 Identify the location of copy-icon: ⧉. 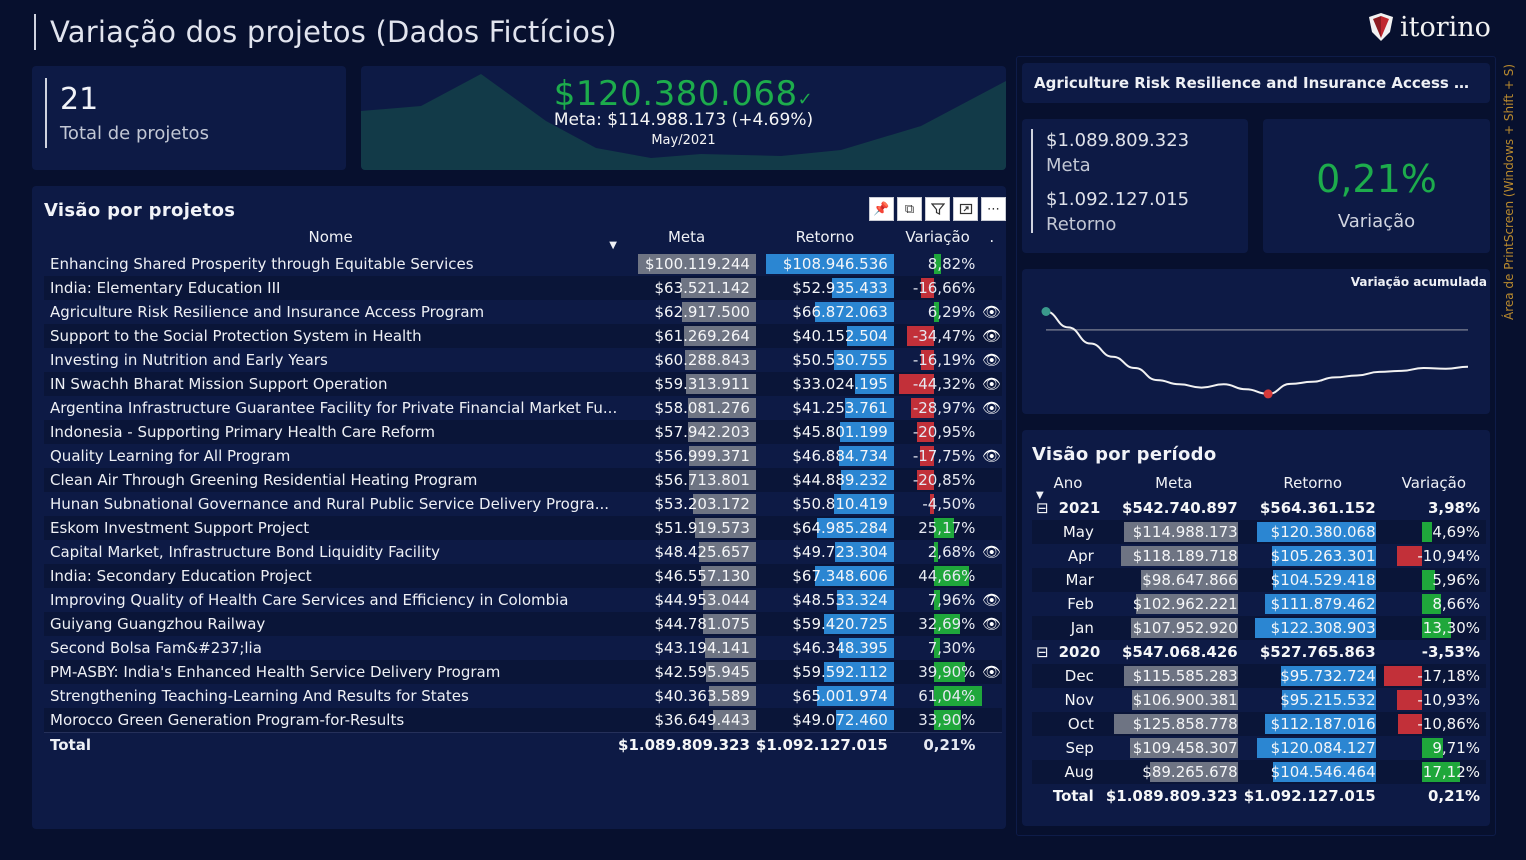
(909, 209).